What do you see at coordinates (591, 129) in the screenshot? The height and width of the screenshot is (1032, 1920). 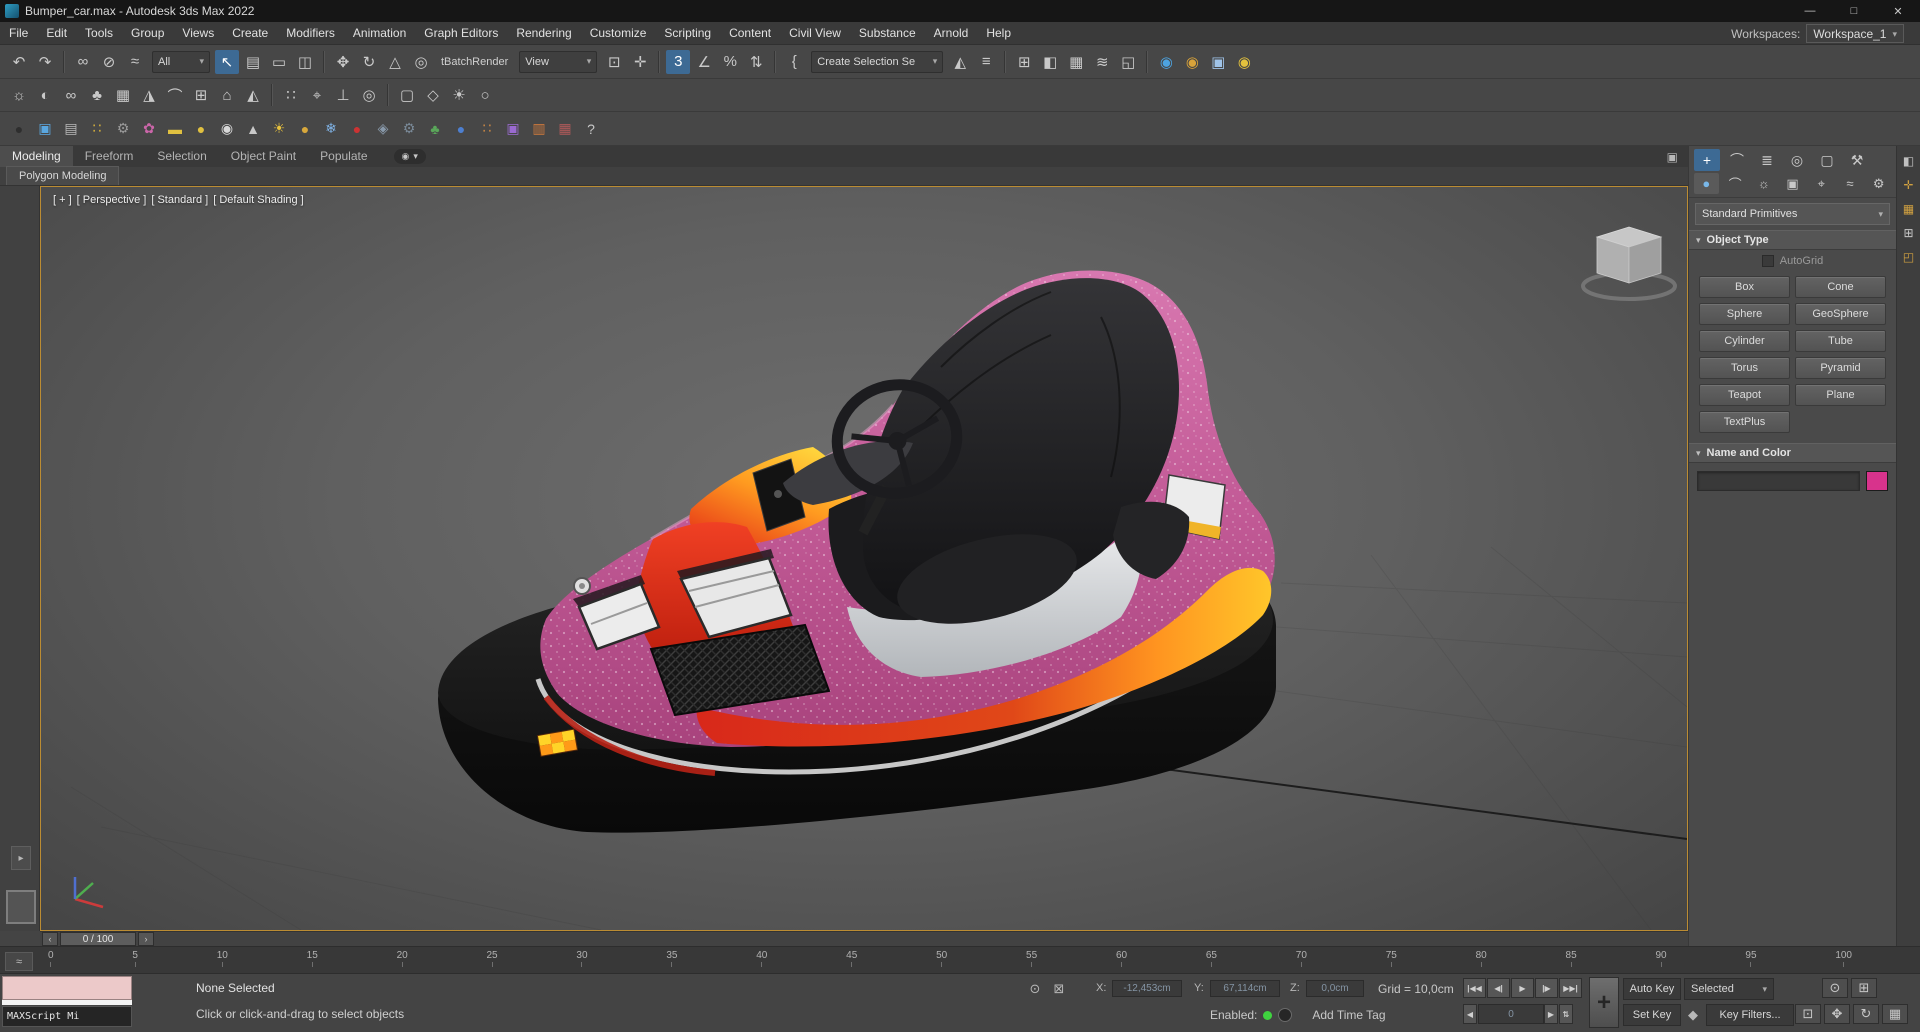 I see `help-icon: ?` at bounding box center [591, 129].